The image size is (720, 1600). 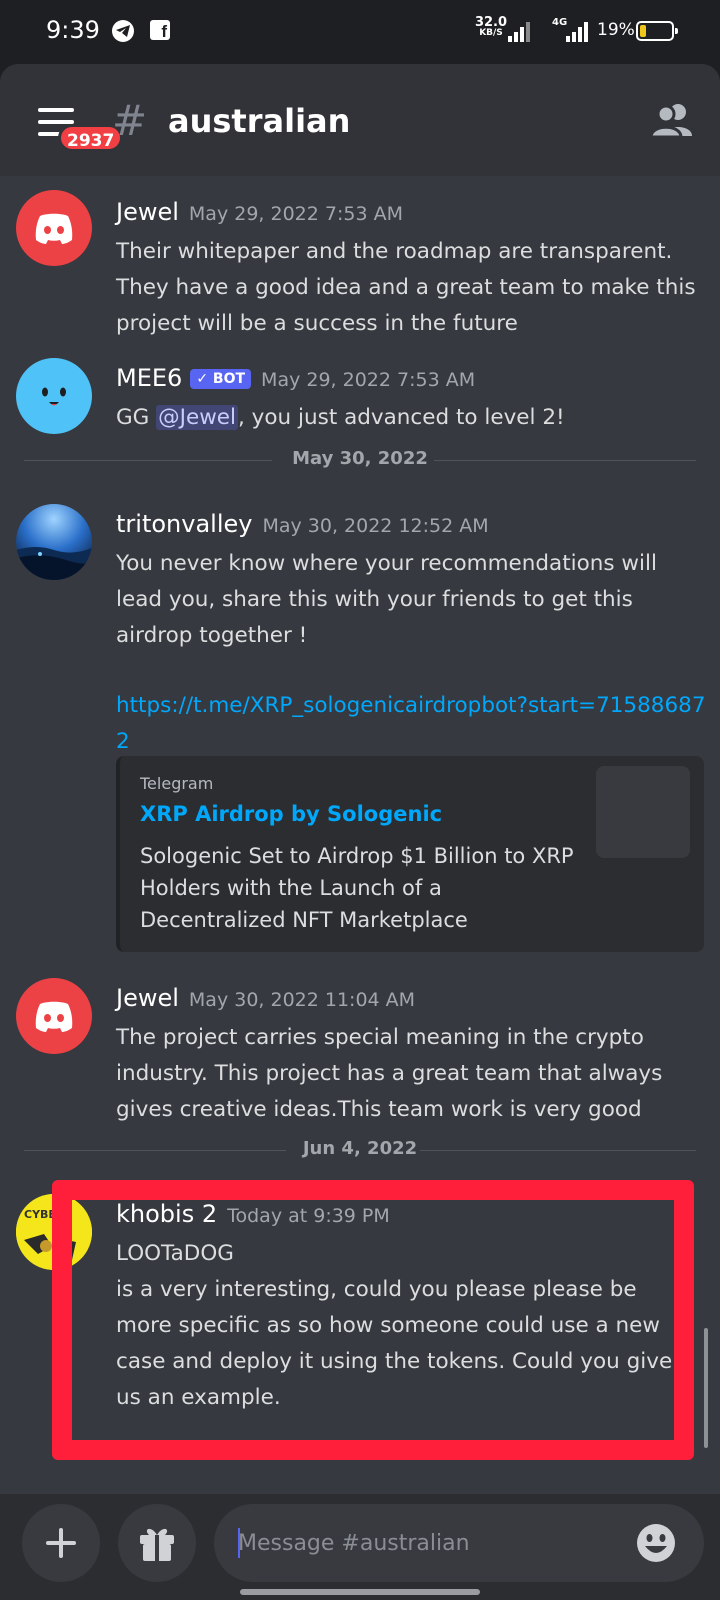 I want to click on date-divider: May 30, 2022, so click(x=360, y=459).